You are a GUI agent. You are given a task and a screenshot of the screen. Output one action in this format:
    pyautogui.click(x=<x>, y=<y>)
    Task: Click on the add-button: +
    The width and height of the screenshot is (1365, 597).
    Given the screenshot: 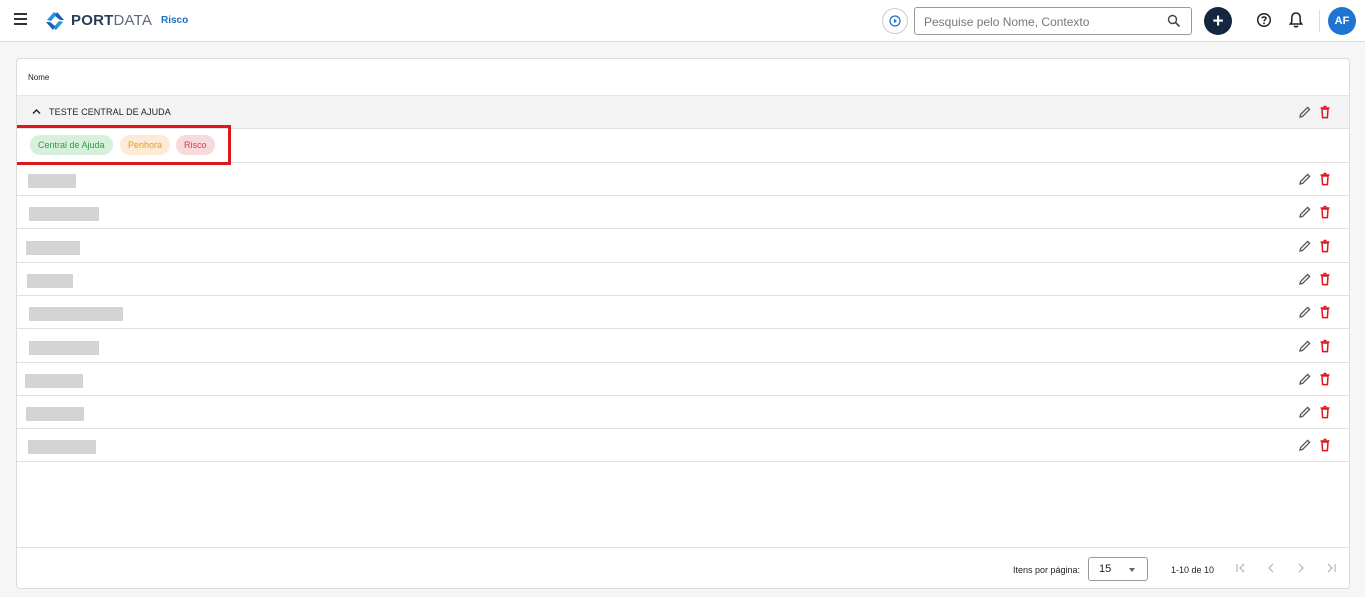 What is the action you would take?
    pyautogui.click(x=1218, y=21)
    